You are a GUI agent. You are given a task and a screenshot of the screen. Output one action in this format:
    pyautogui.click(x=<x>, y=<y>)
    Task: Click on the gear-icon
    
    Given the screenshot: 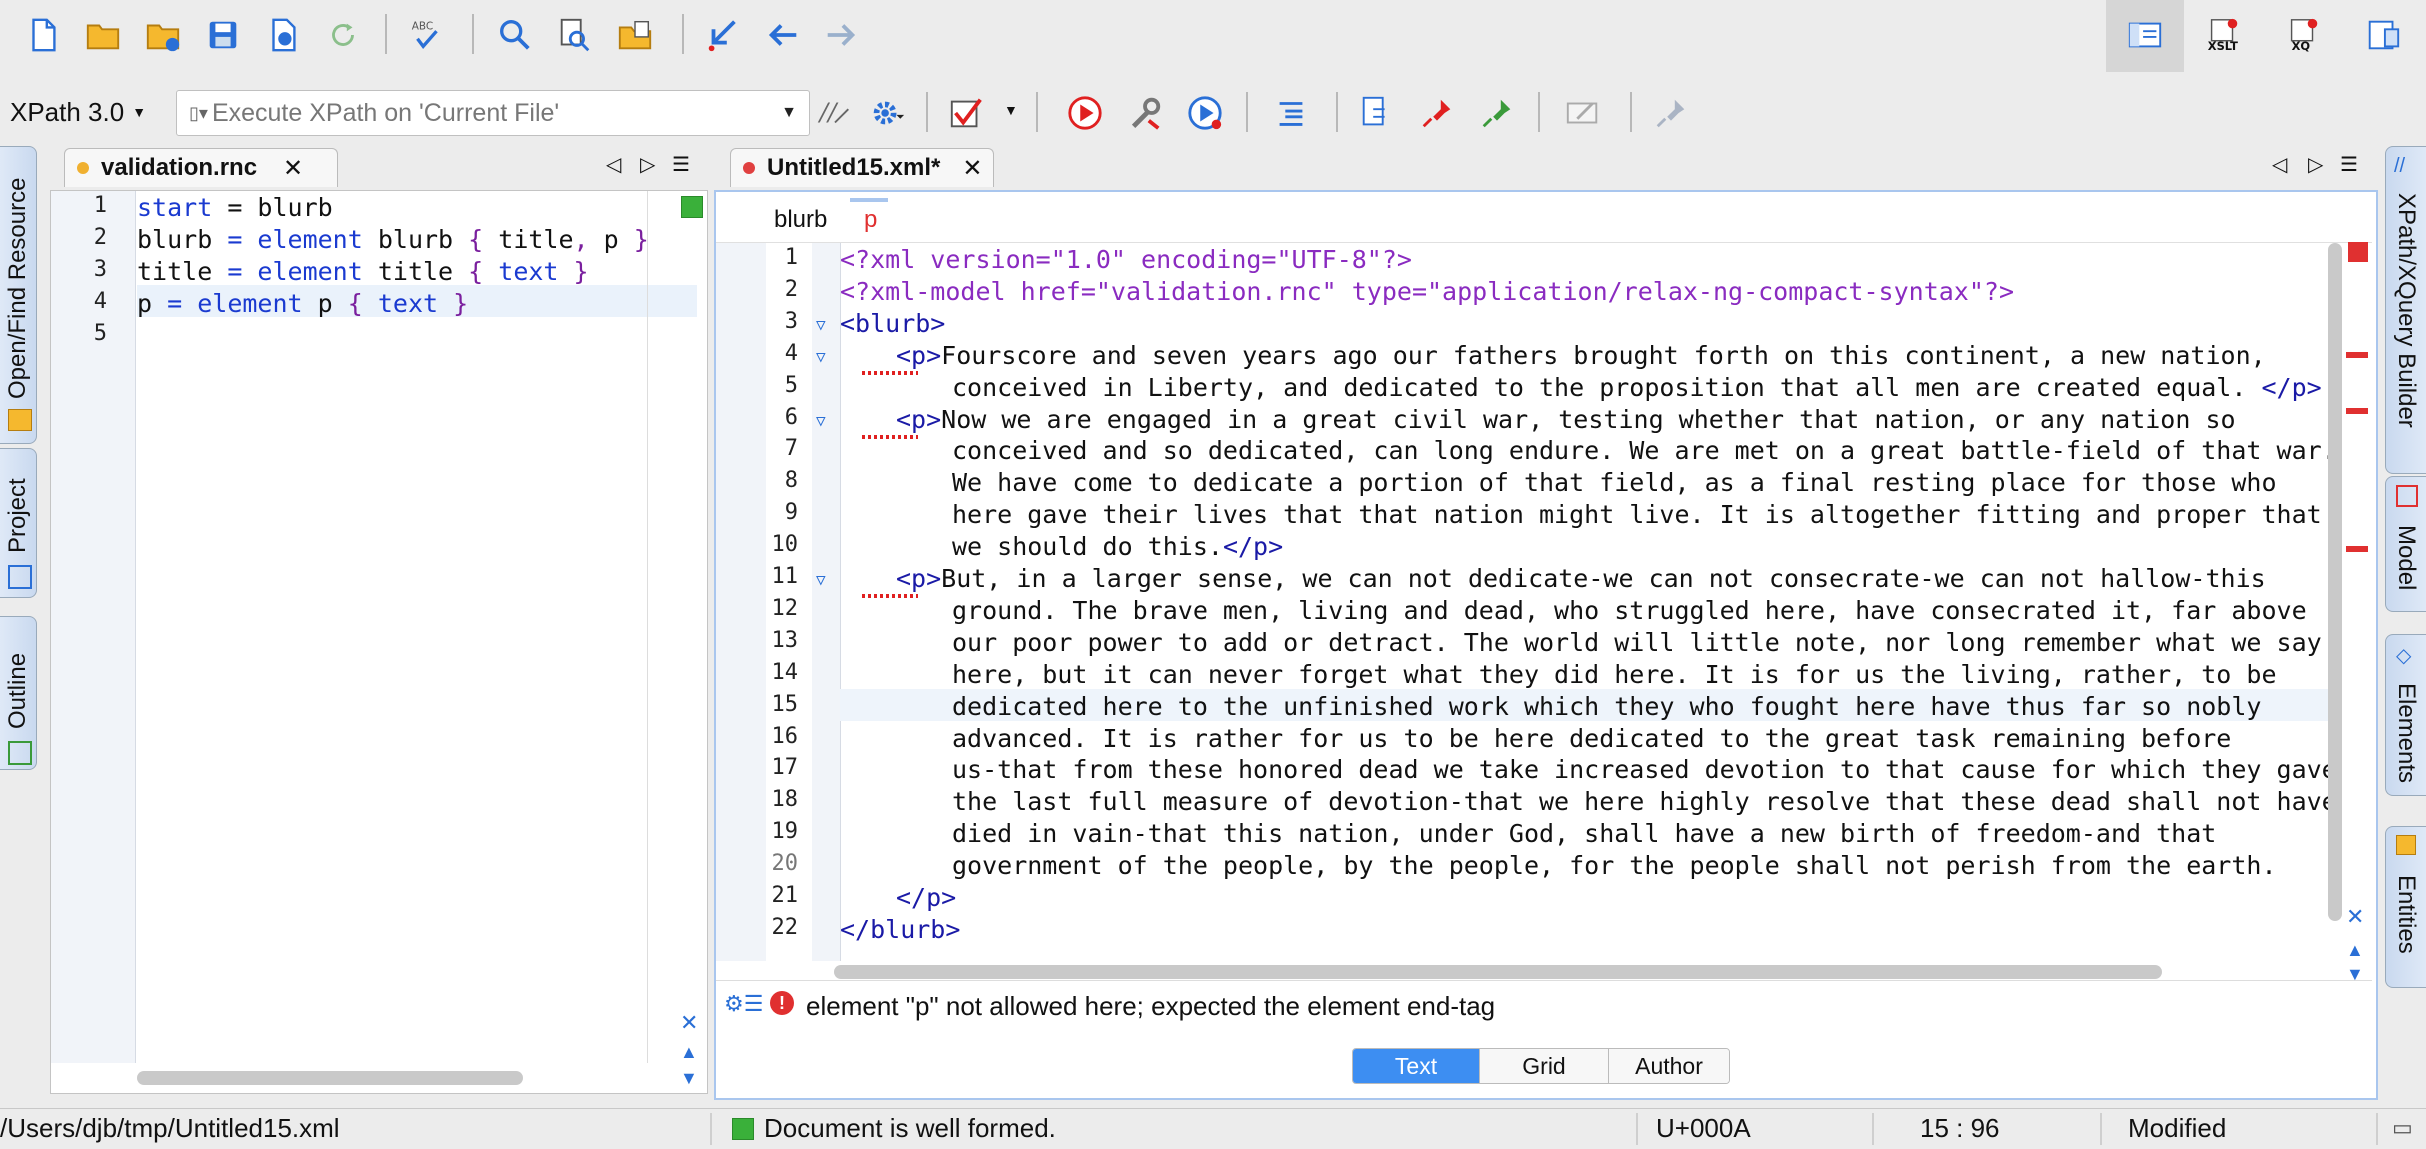 What is the action you would take?
    pyautogui.click(x=887, y=113)
    